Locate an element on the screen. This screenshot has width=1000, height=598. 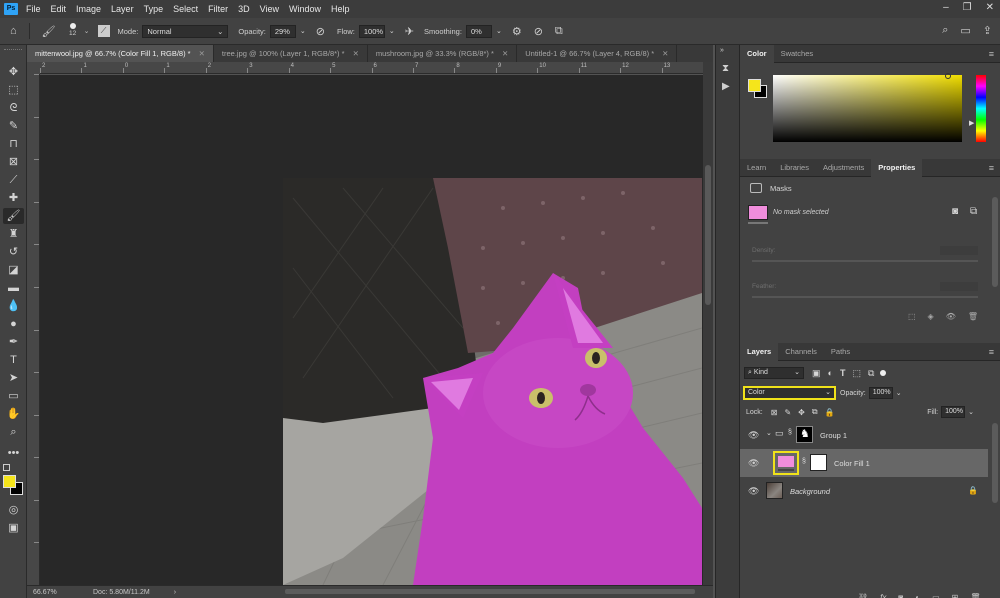
menu-layer: Layer is located at coordinates (122, 9).